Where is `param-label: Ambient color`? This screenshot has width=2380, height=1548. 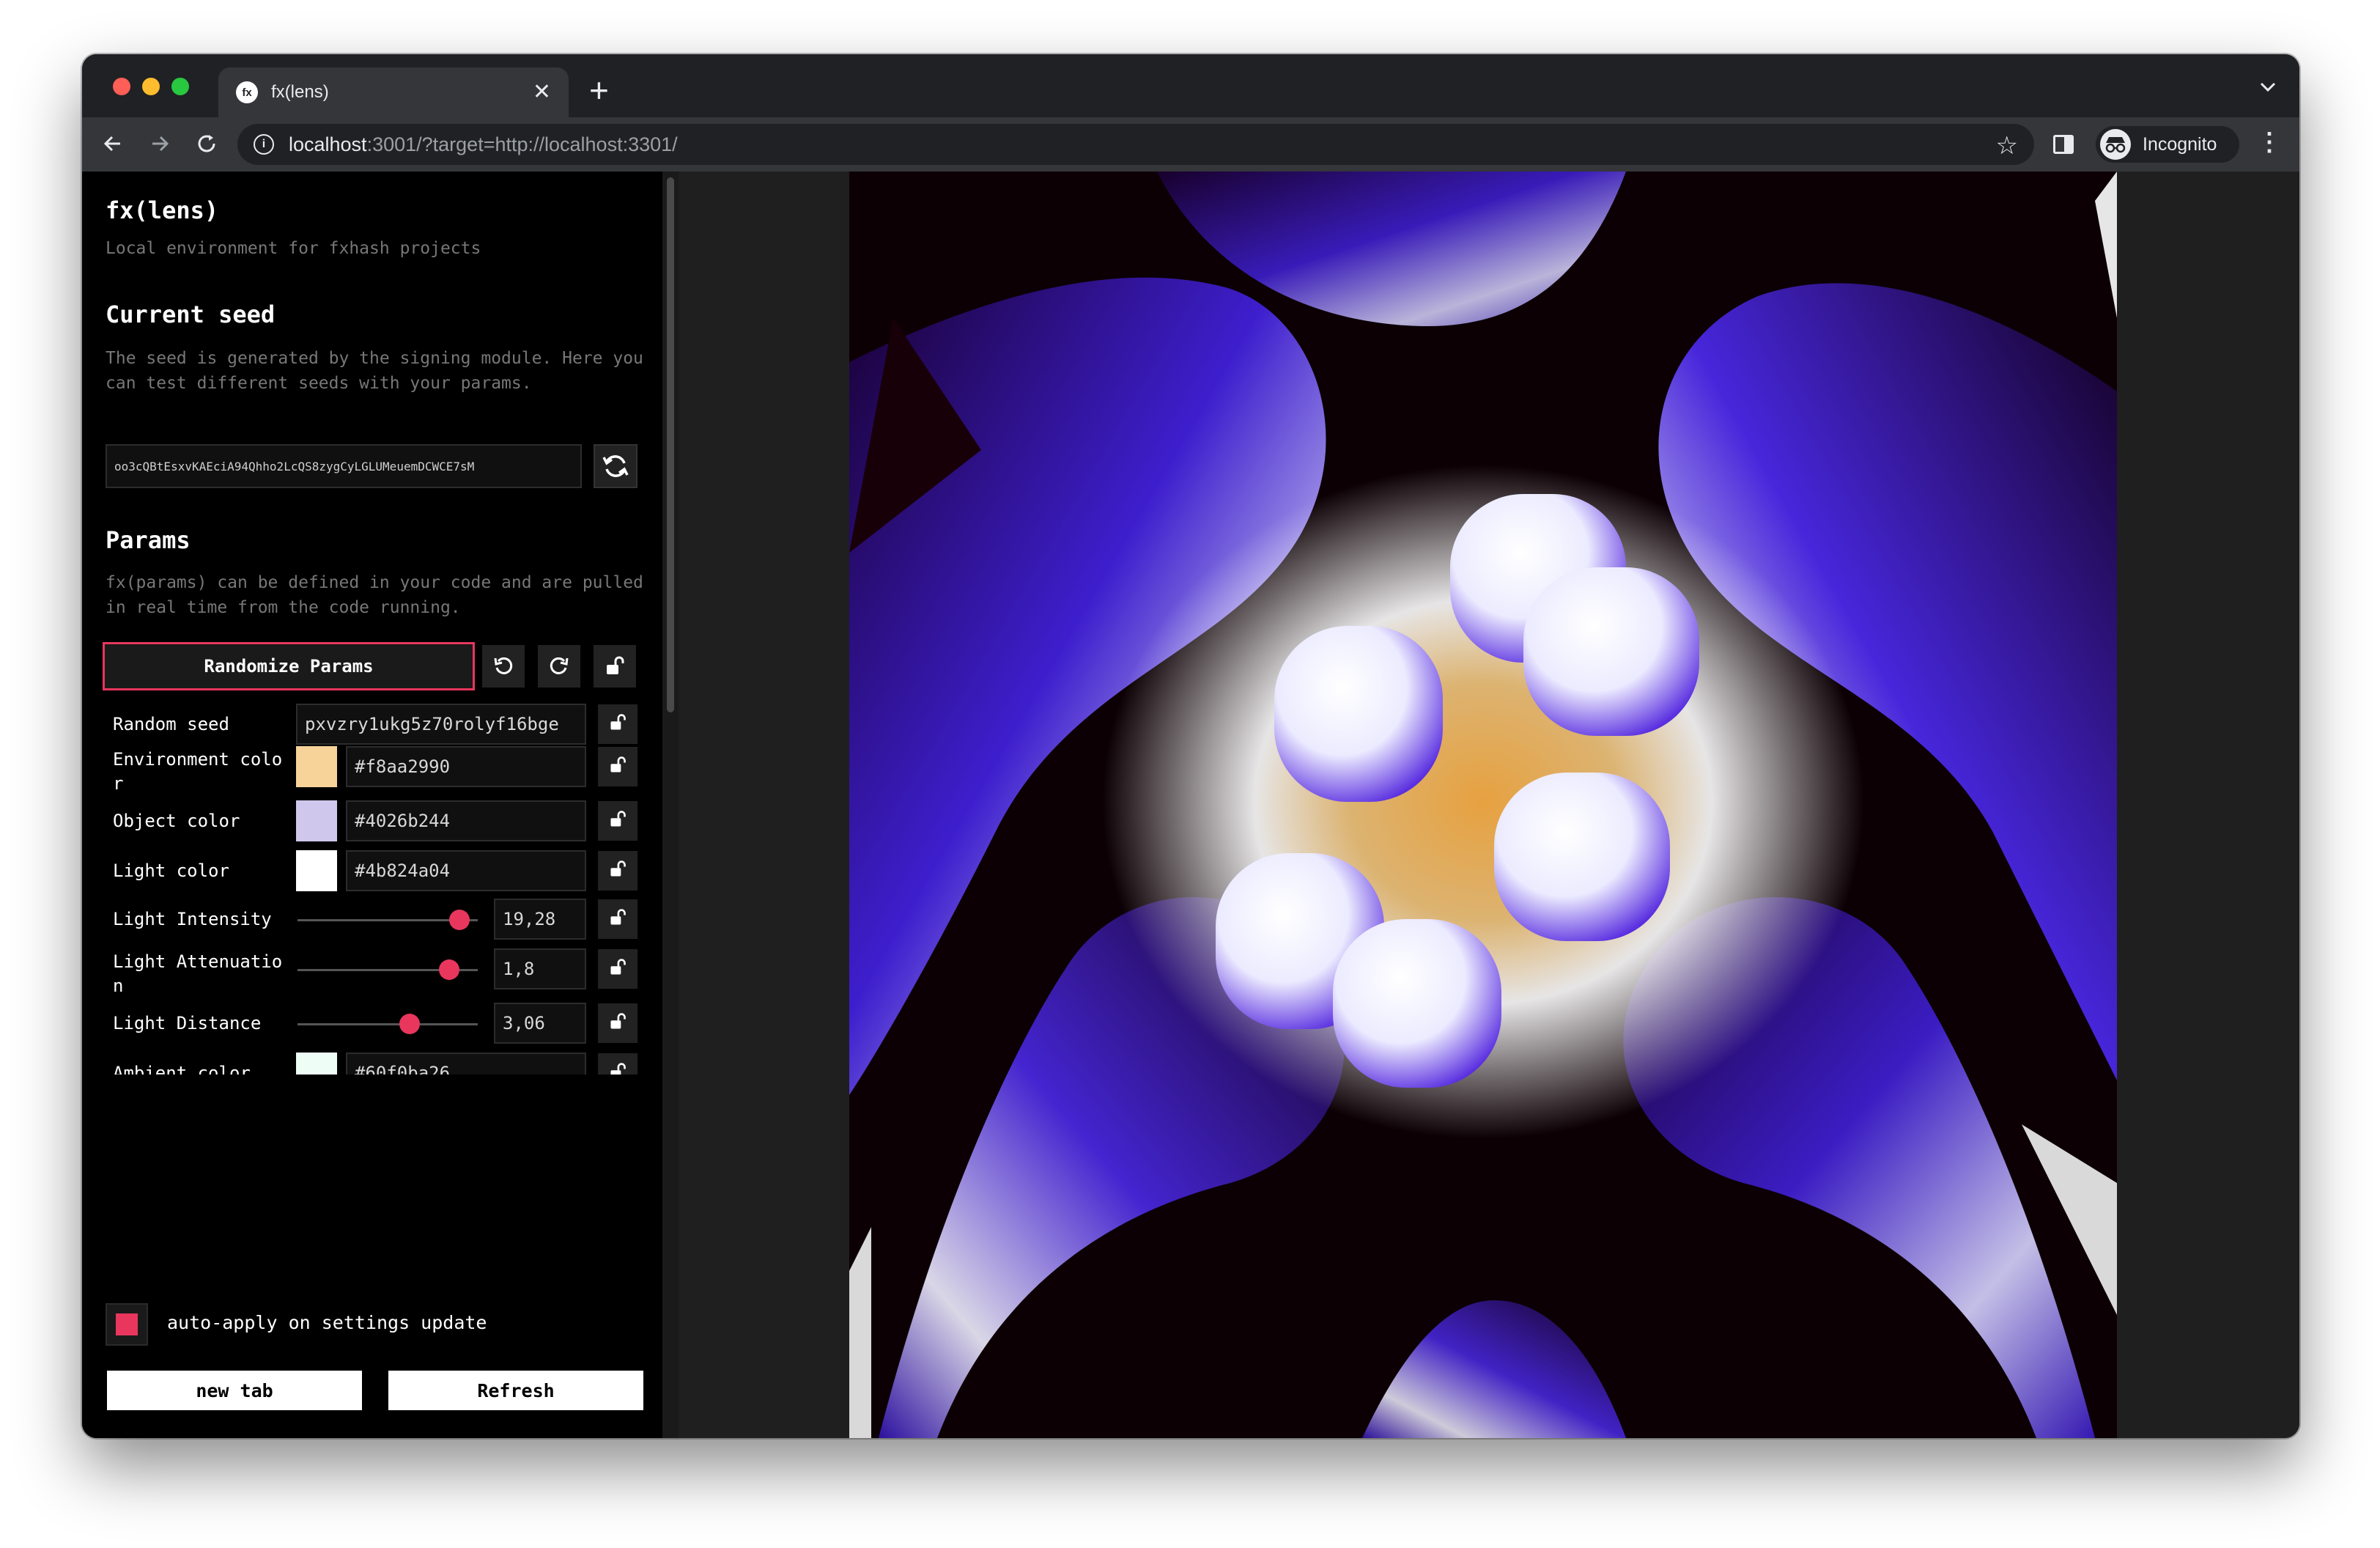
param-label: Ambient color is located at coordinates (182, 1069).